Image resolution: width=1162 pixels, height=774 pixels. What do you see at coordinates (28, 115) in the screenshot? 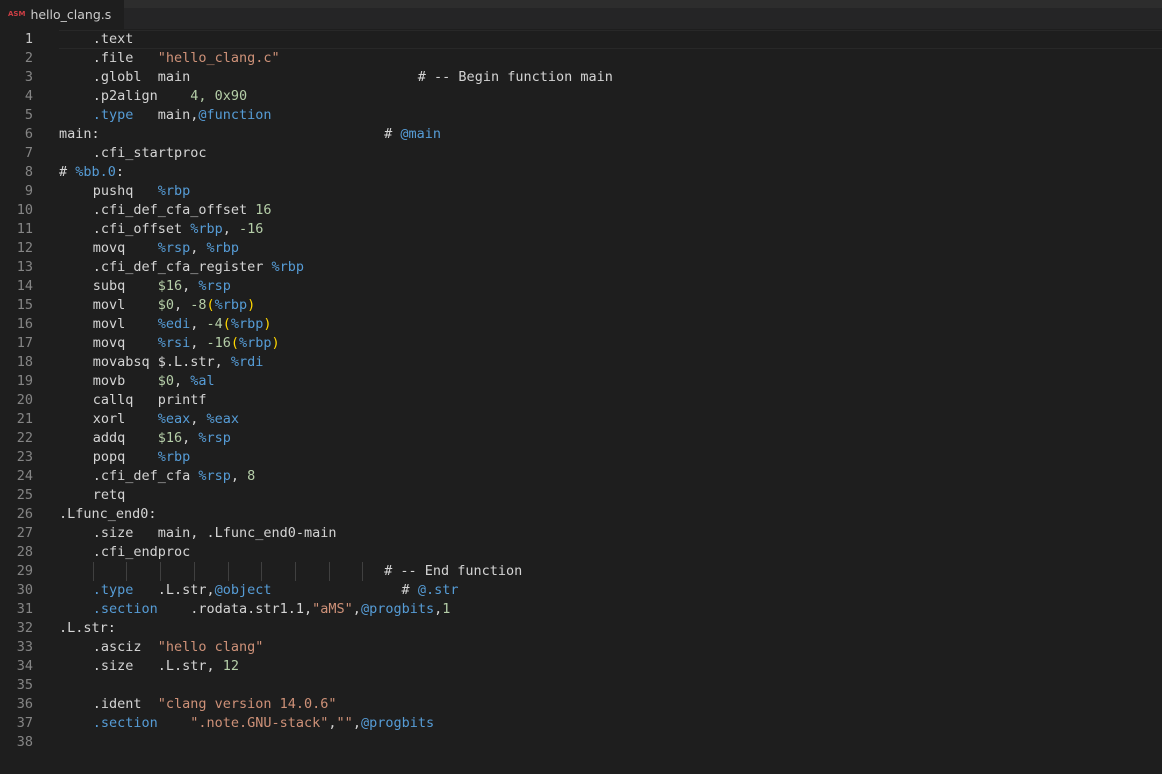
I see `line-number: 5` at bounding box center [28, 115].